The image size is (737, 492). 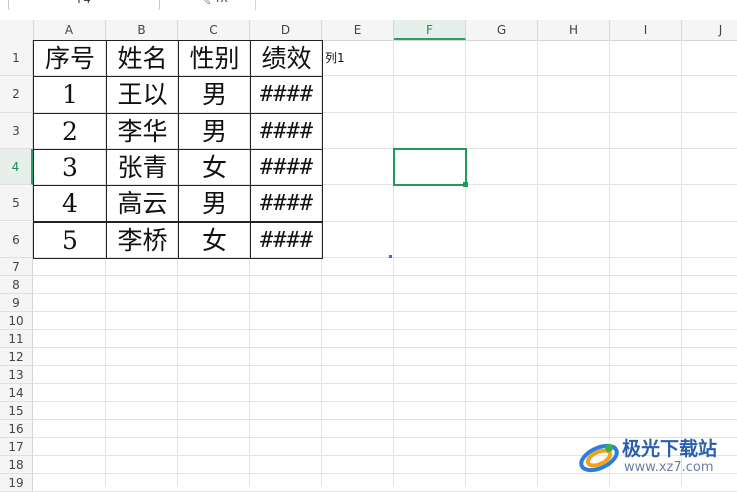 What do you see at coordinates (84, 5) in the screenshot?
I see `name-box: F4` at bounding box center [84, 5].